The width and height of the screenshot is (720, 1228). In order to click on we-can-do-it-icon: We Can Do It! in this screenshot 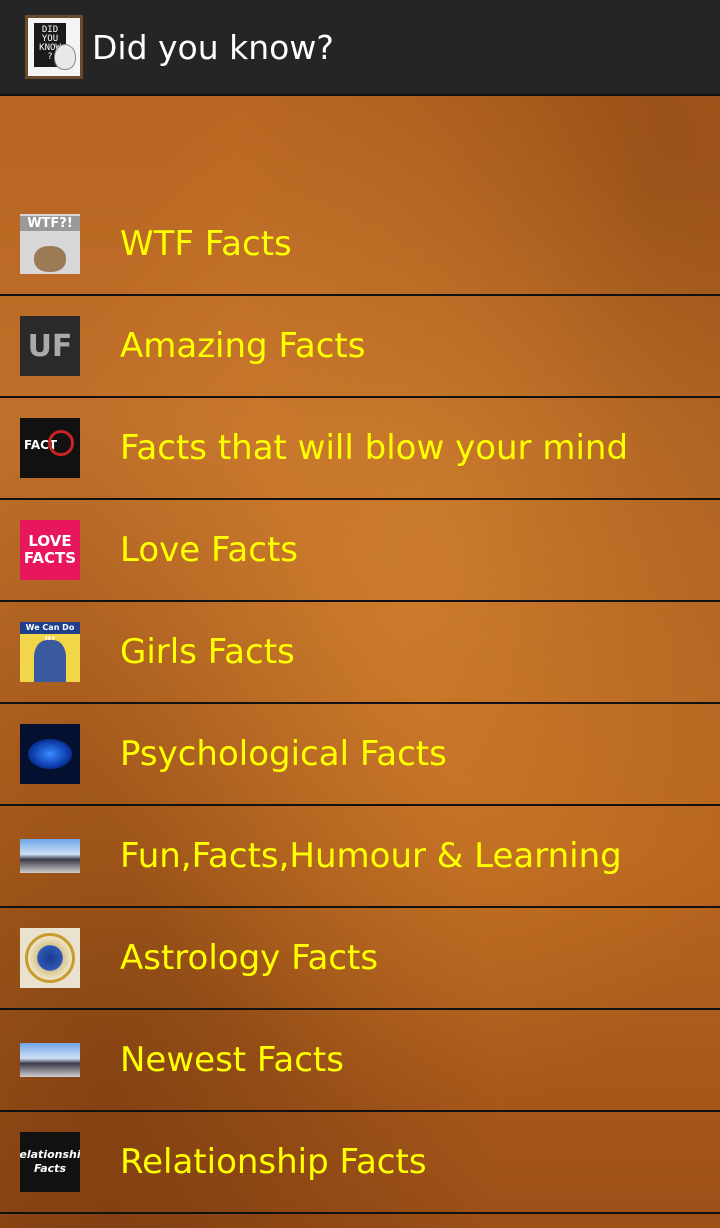, I will do `click(50, 652)`.